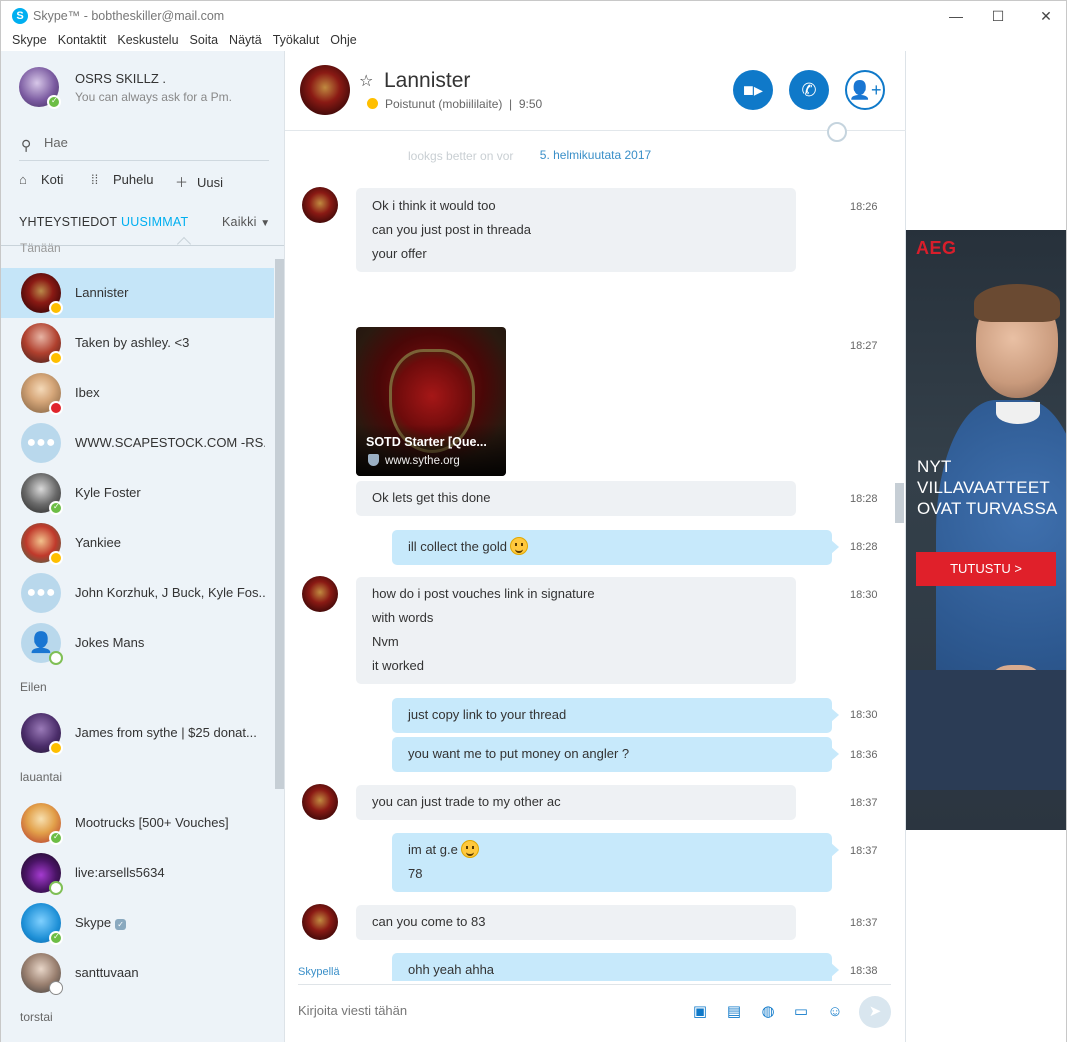 Image resolution: width=1067 pixels, height=1042 pixels. What do you see at coordinates (153, 97) in the screenshot?
I see `profile-mood: You can always ask for a Pm.` at bounding box center [153, 97].